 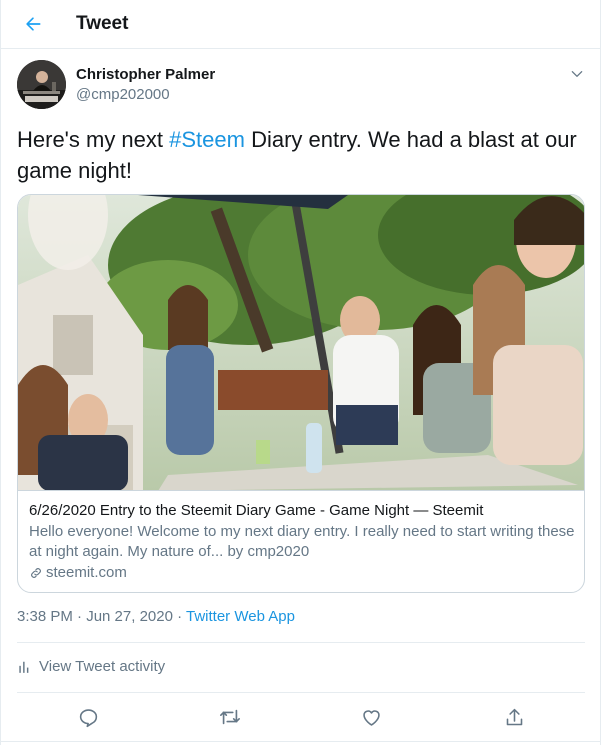 What do you see at coordinates (145, 74) in the screenshot?
I see `author-name: Christopher Palmer` at bounding box center [145, 74].